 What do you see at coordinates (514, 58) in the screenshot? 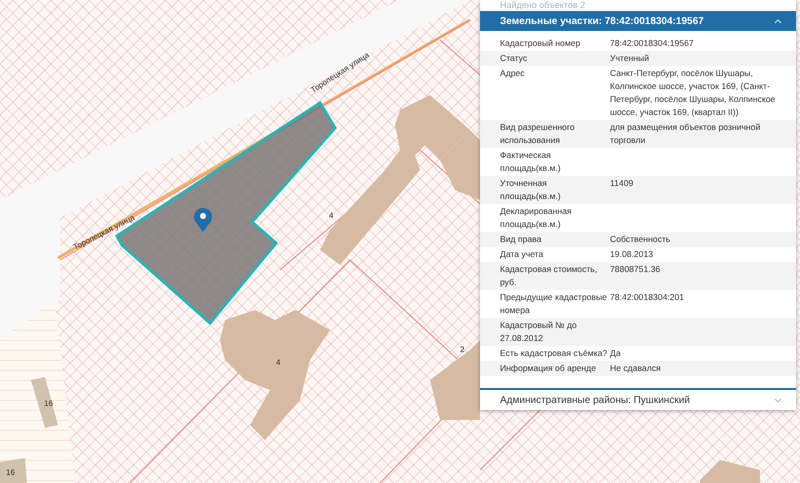
I see `field-label: Статус` at bounding box center [514, 58].